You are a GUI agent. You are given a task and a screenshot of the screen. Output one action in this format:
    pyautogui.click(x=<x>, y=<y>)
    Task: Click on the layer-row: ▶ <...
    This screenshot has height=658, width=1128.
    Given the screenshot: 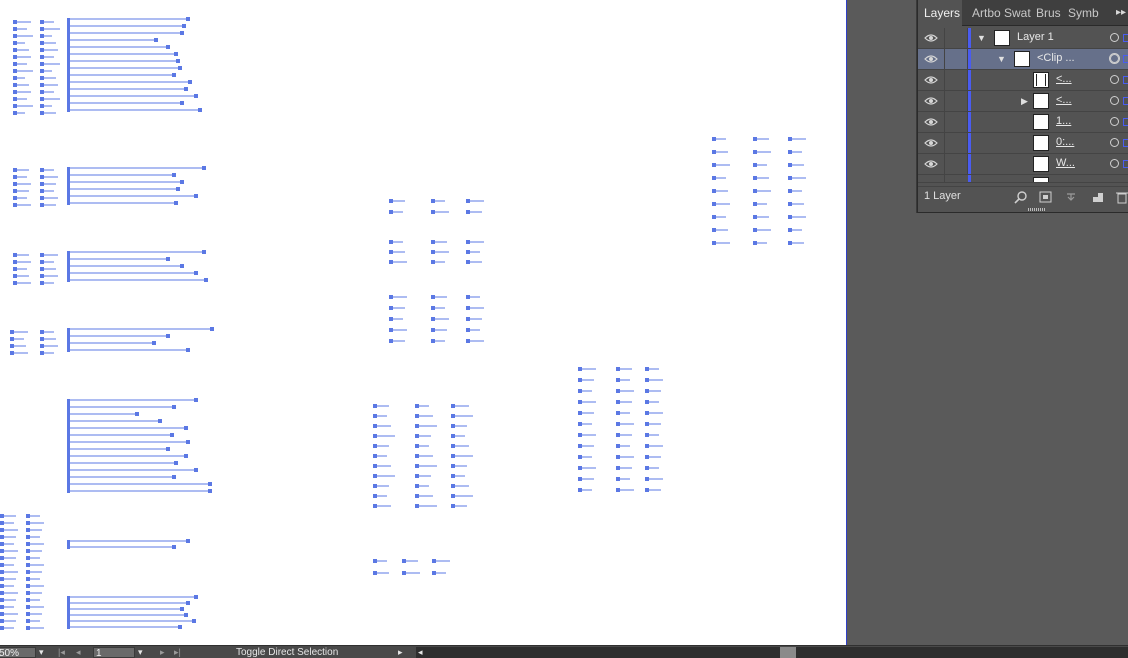 What is the action you would take?
    pyautogui.click(x=1023, y=101)
    